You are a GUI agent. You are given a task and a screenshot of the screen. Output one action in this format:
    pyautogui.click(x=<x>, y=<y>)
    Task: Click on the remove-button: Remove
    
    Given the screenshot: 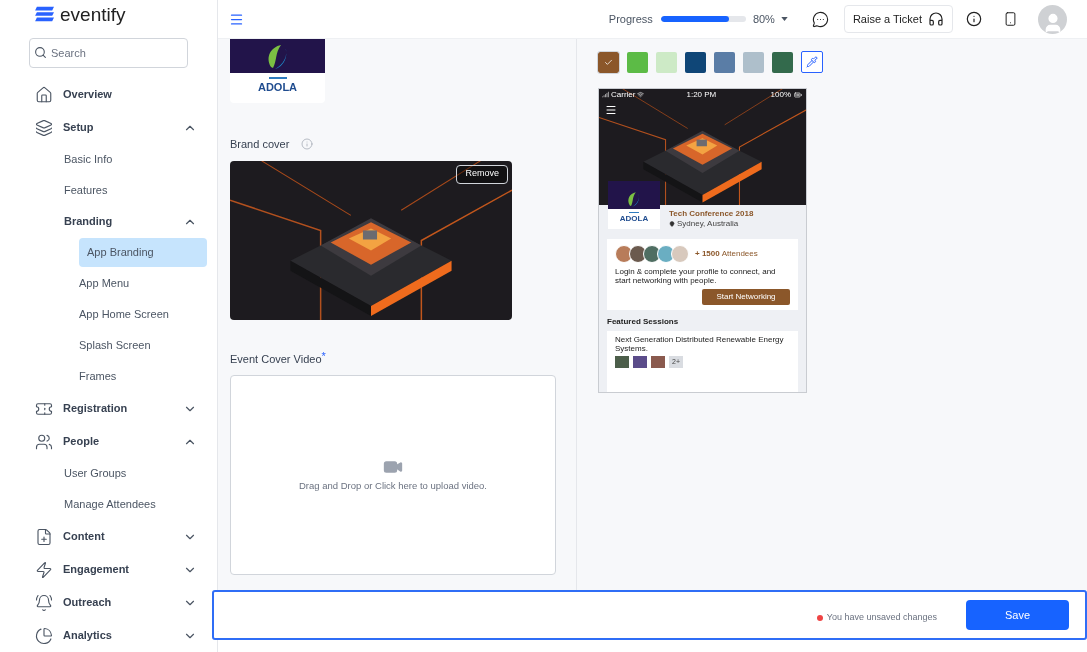 What is the action you would take?
    pyautogui.click(x=482, y=174)
    